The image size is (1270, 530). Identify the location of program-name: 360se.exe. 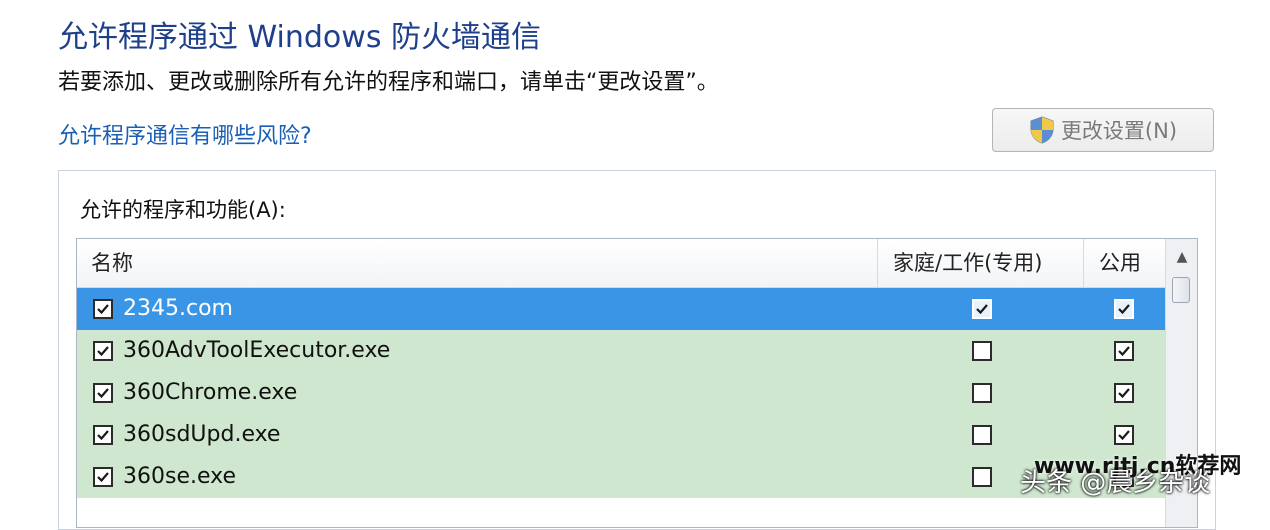
(180, 476).